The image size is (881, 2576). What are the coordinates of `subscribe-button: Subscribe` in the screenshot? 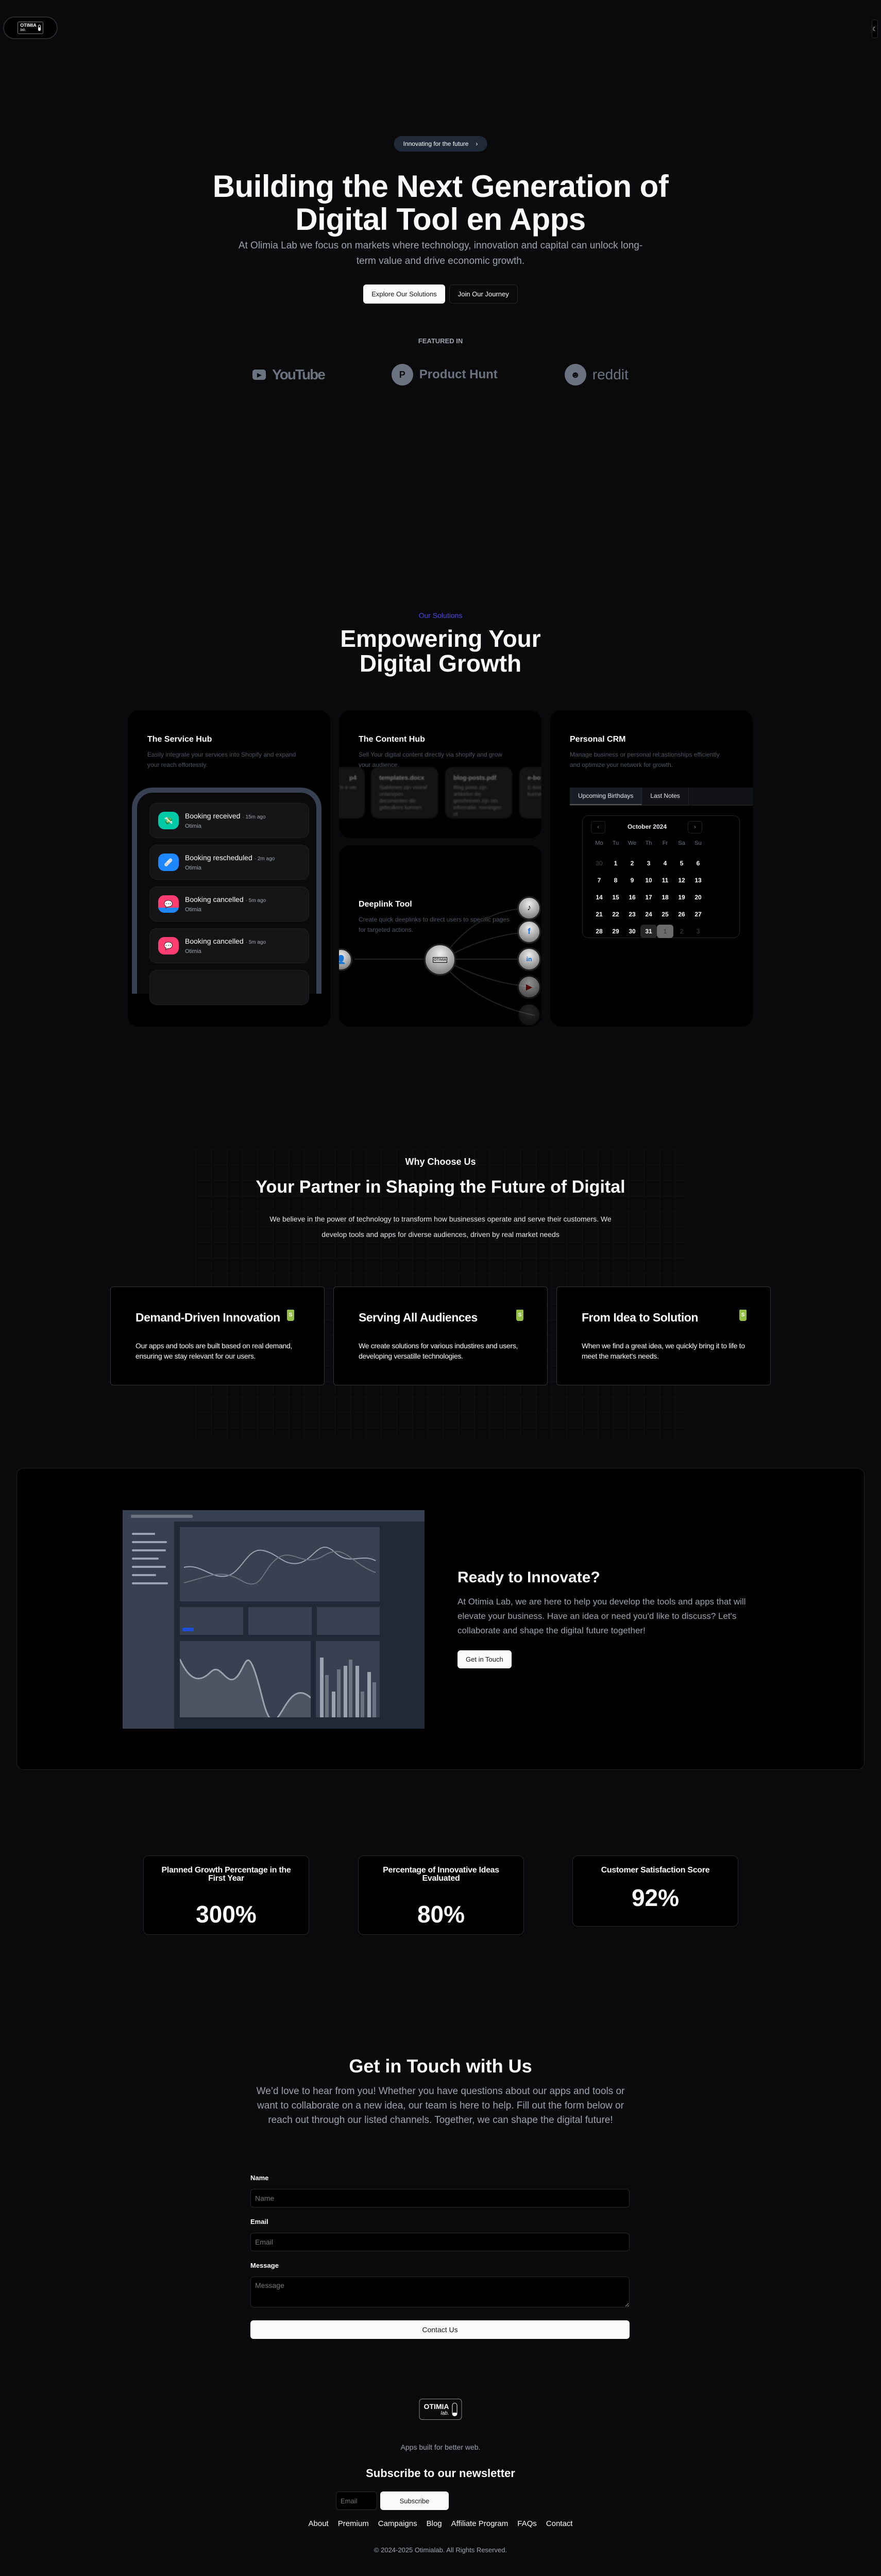 It's located at (414, 2500).